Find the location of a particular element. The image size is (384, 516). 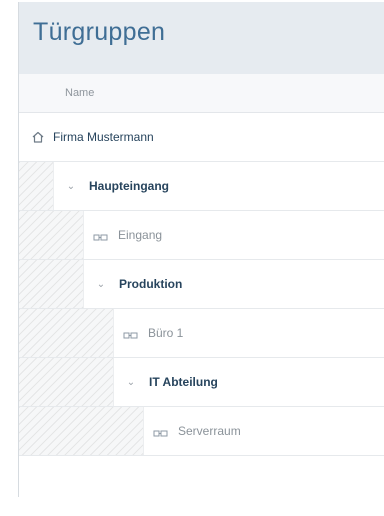

tree-row-firma-mustermann: Firma Mustermann is located at coordinates (201, 137).